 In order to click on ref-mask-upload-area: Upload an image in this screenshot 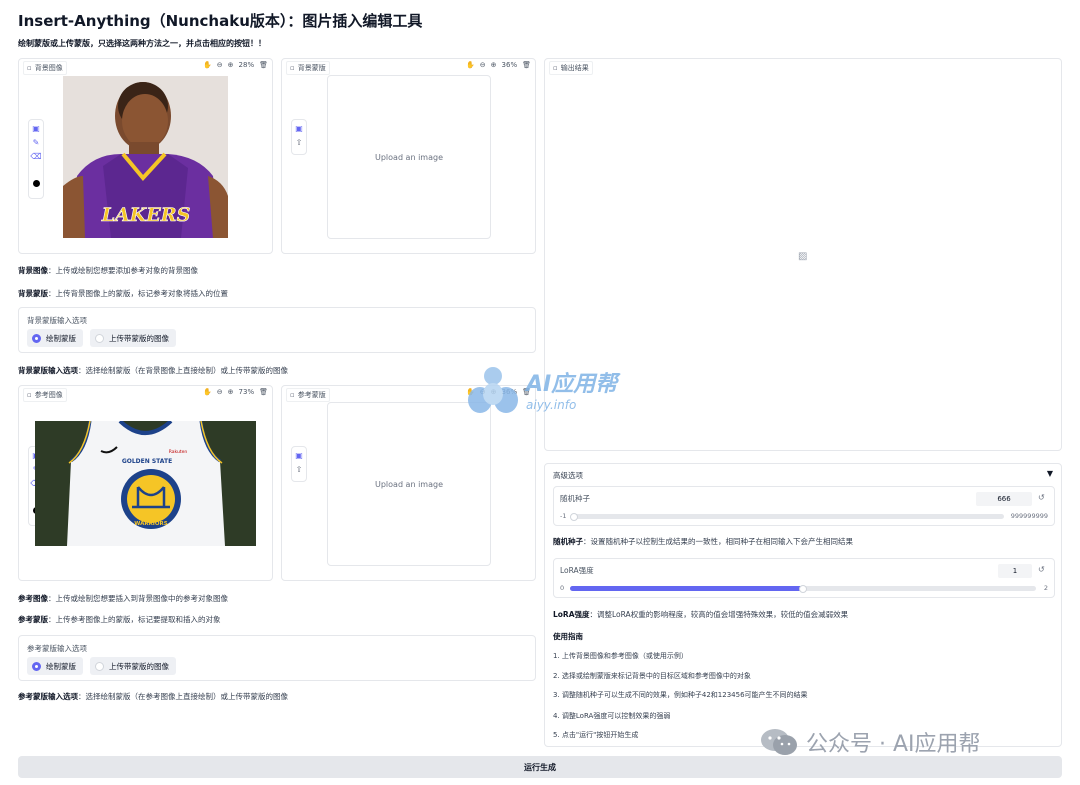, I will do `click(409, 484)`.